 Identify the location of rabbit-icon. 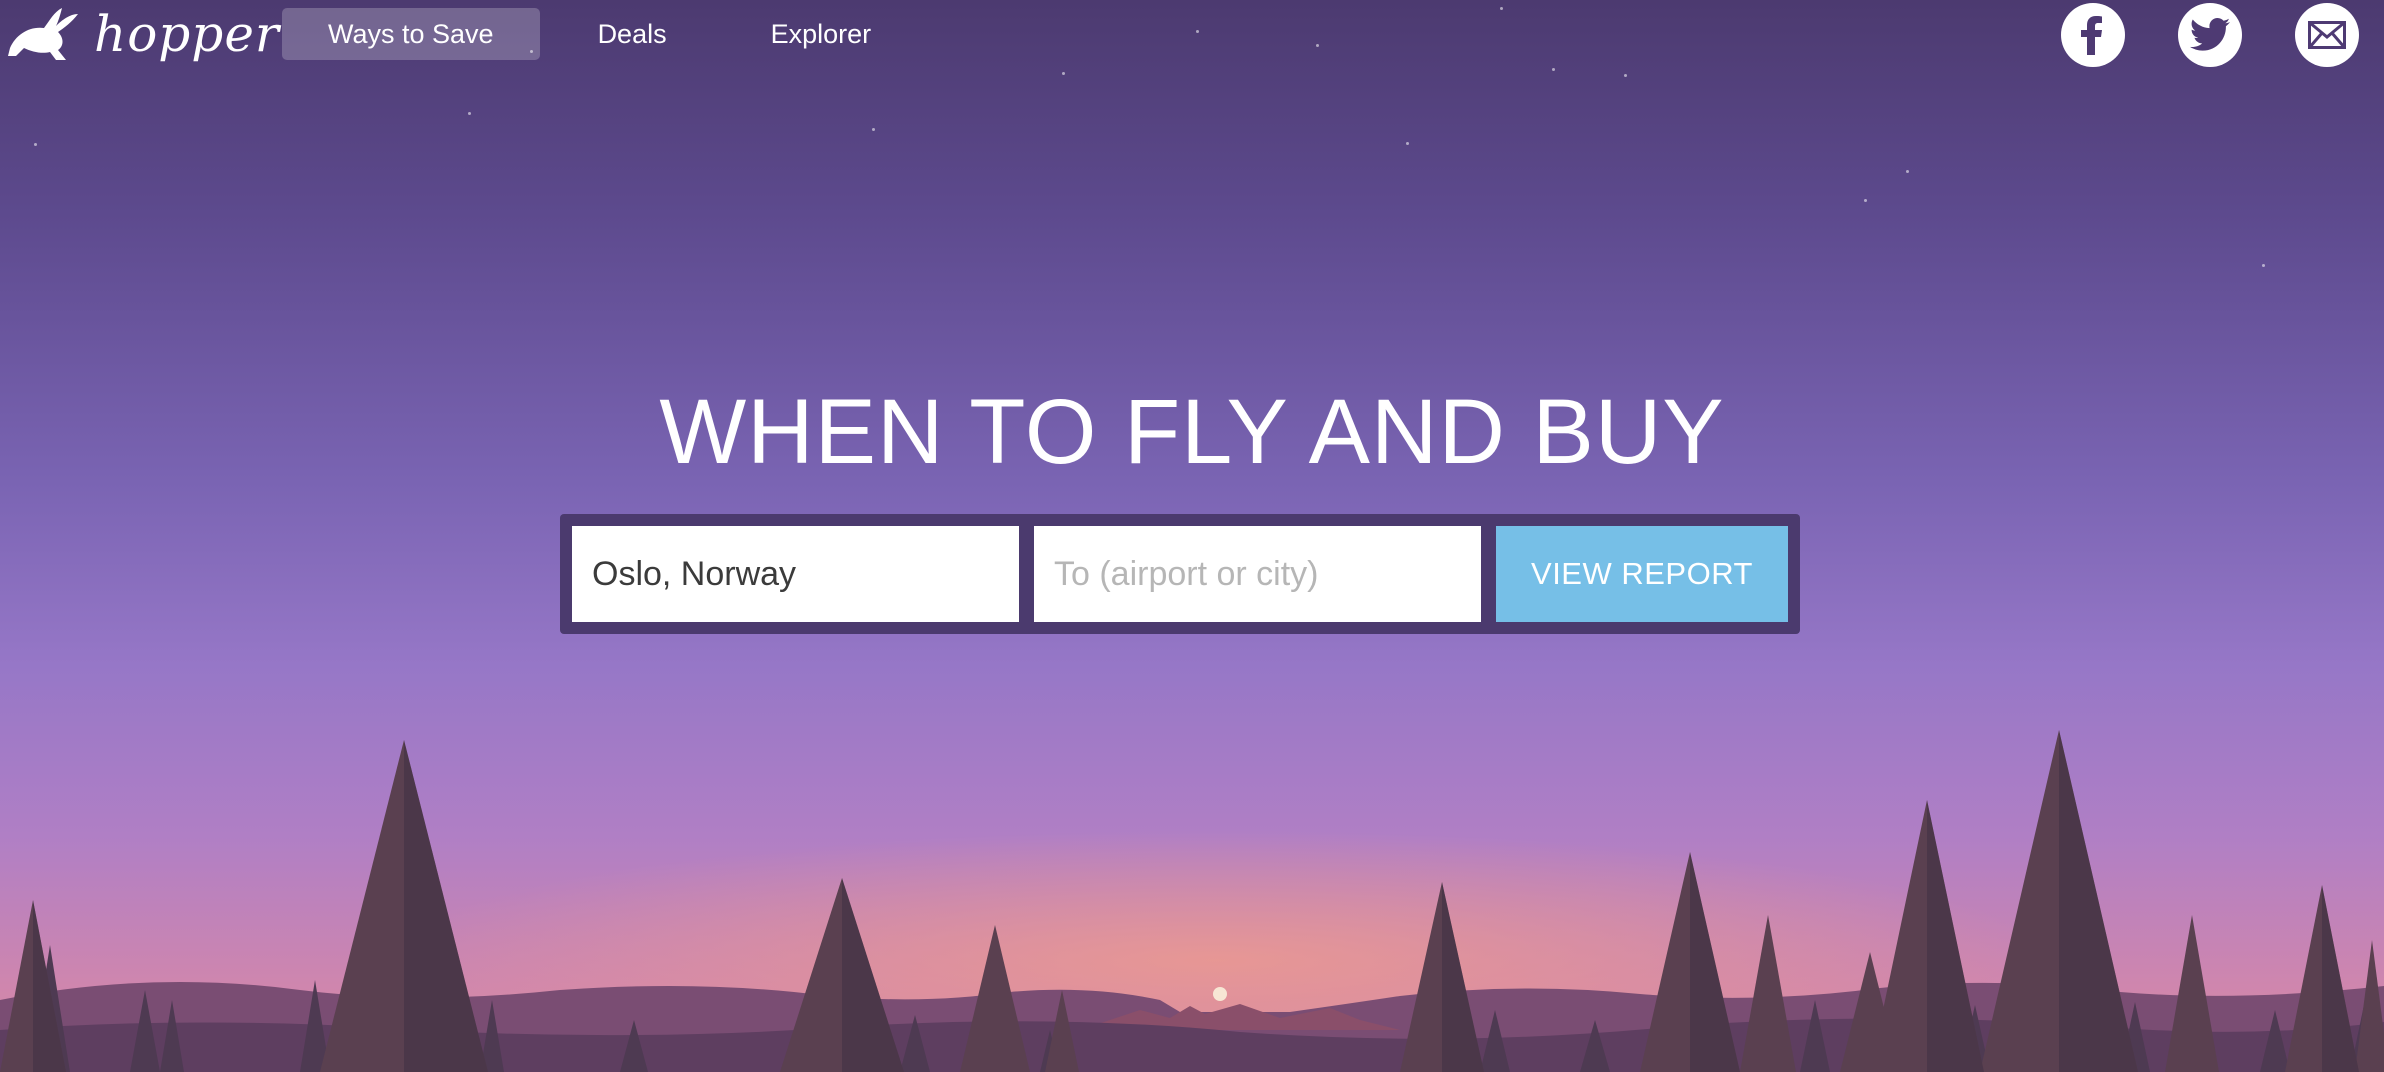
(43, 34).